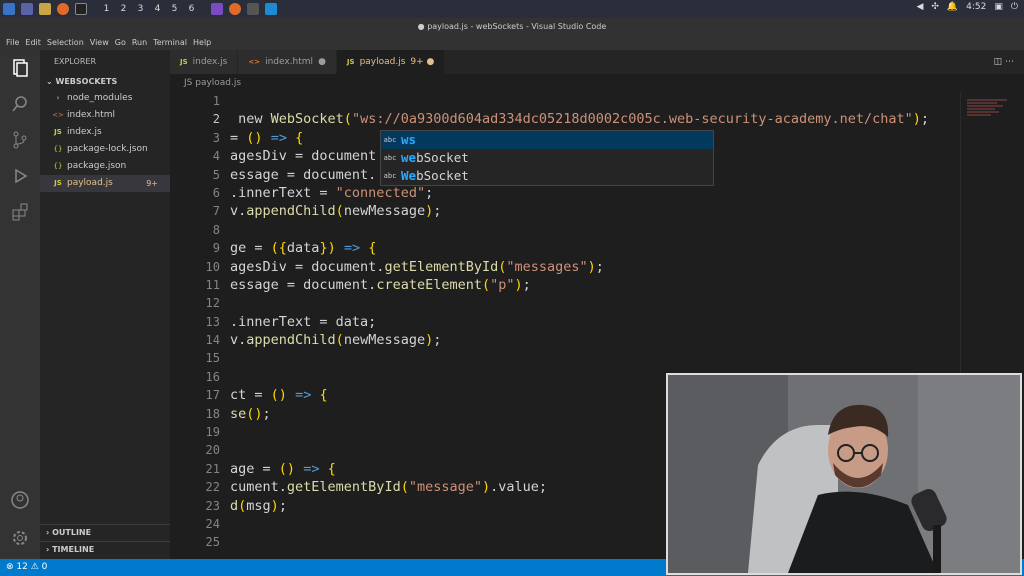  I want to click on outline-section: › OUTLINE, so click(105, 532).